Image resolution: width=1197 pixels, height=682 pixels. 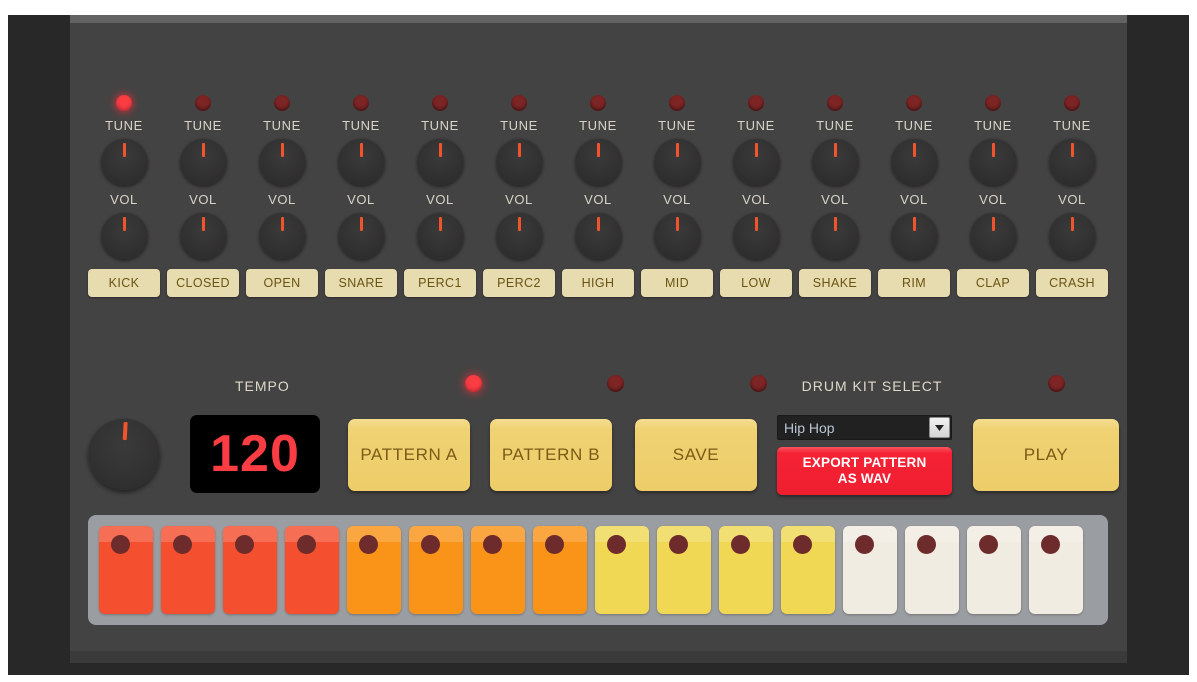 What do you see at coordinates (1072, 283) in the screenshot?
I see `voice-button-crash: CRASH` at bounding box center [1072, 283].